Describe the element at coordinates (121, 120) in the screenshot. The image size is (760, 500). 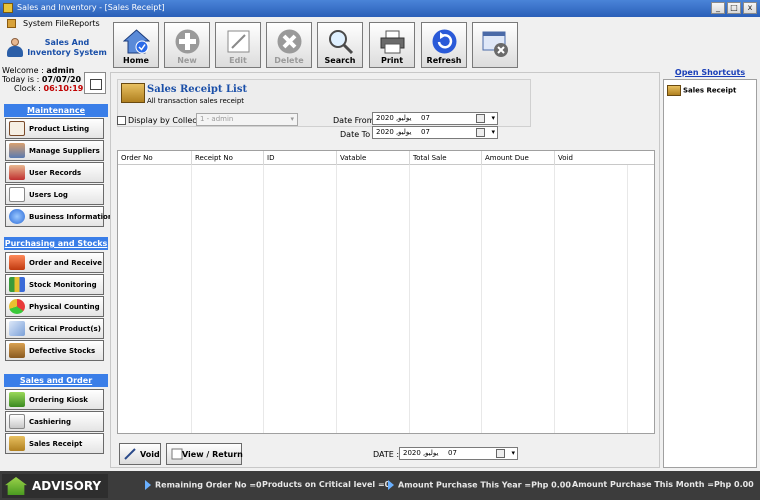
I see `display-by-collector-checkbox` at that location.